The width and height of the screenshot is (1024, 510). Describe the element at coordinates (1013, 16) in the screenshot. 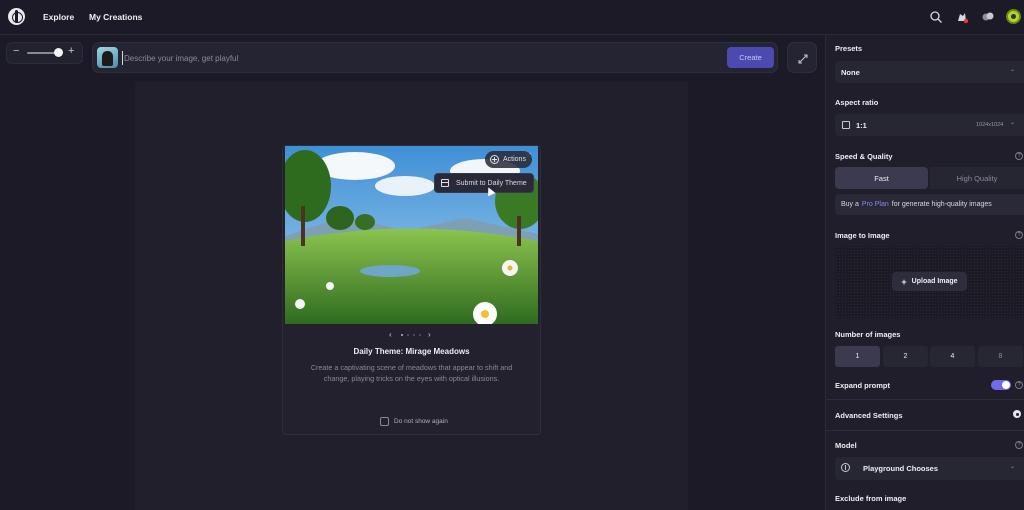

I see `user-avatar` at that location.